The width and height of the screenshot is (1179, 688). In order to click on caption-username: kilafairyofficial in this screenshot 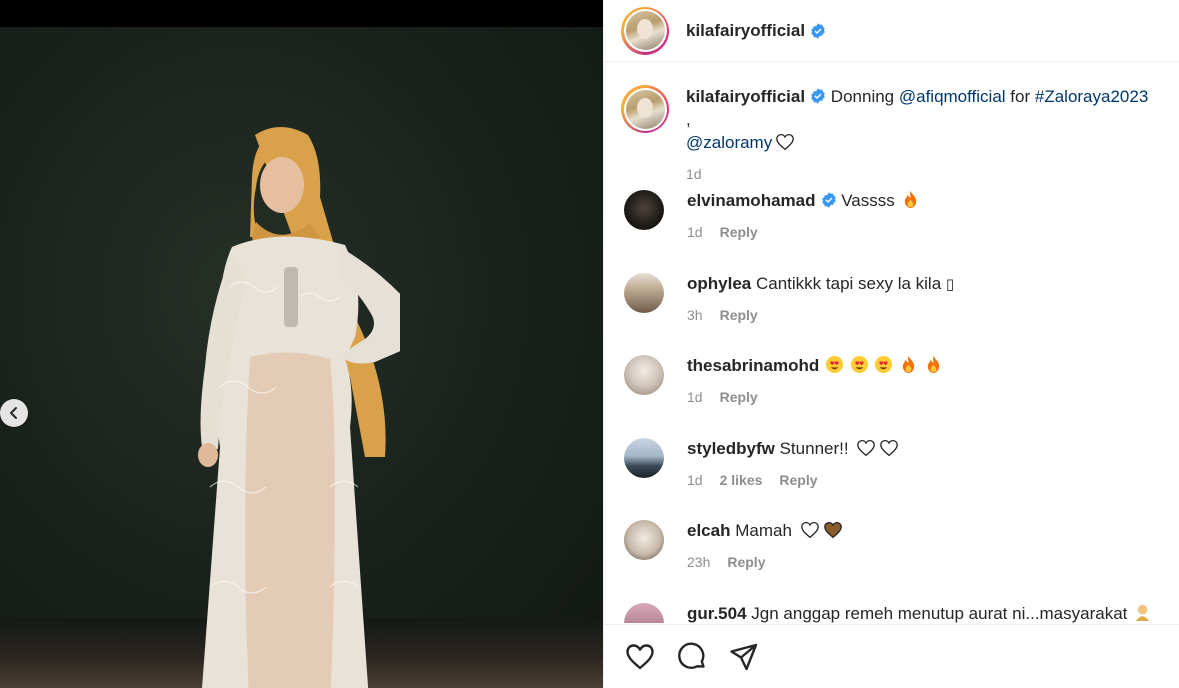, I will do `click(745, 96)`.